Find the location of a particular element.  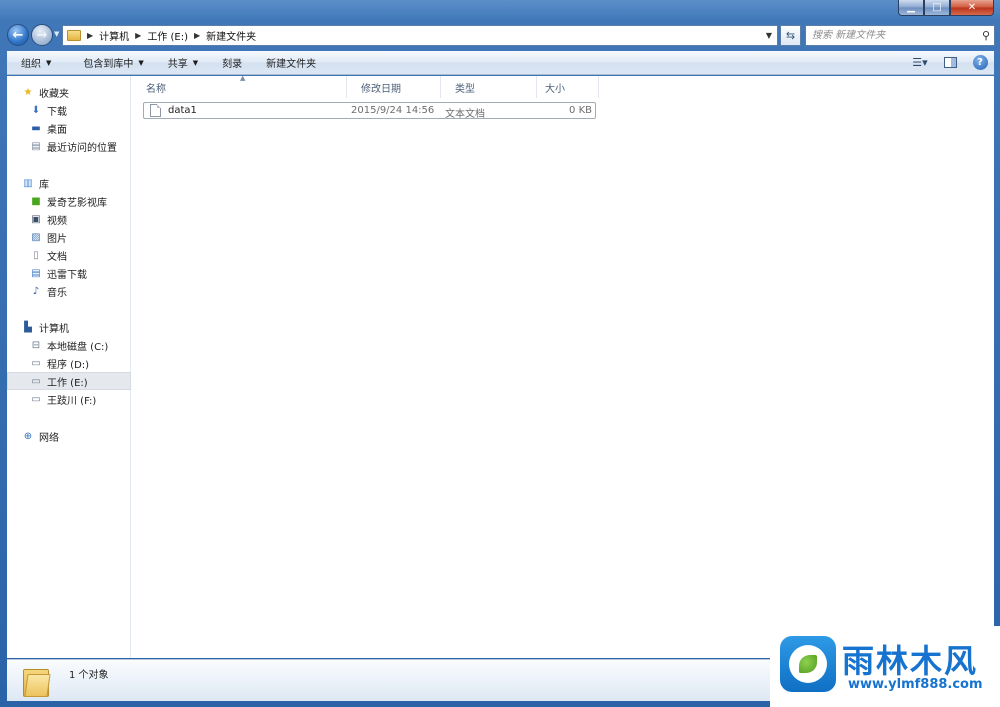

video-icon: ▣ is located at coordinates (36, 219).